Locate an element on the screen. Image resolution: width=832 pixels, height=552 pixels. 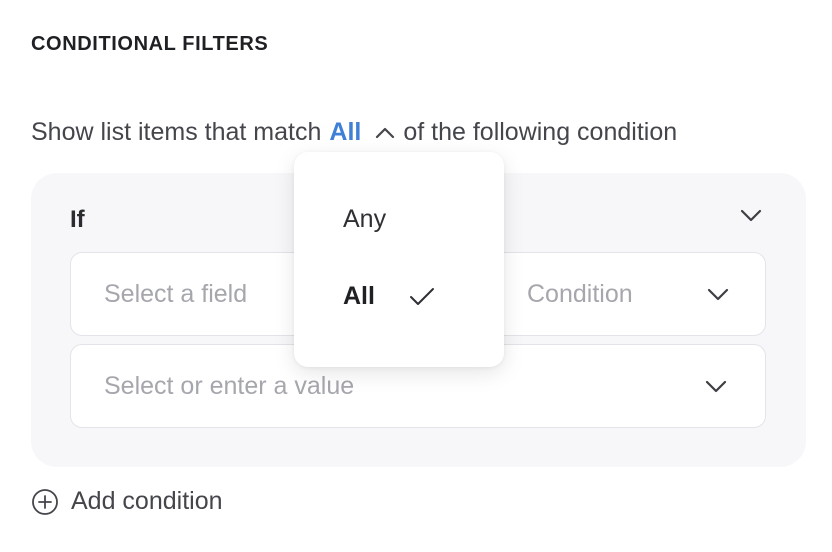
checkmark-icon is located at coordinates (421, 296).